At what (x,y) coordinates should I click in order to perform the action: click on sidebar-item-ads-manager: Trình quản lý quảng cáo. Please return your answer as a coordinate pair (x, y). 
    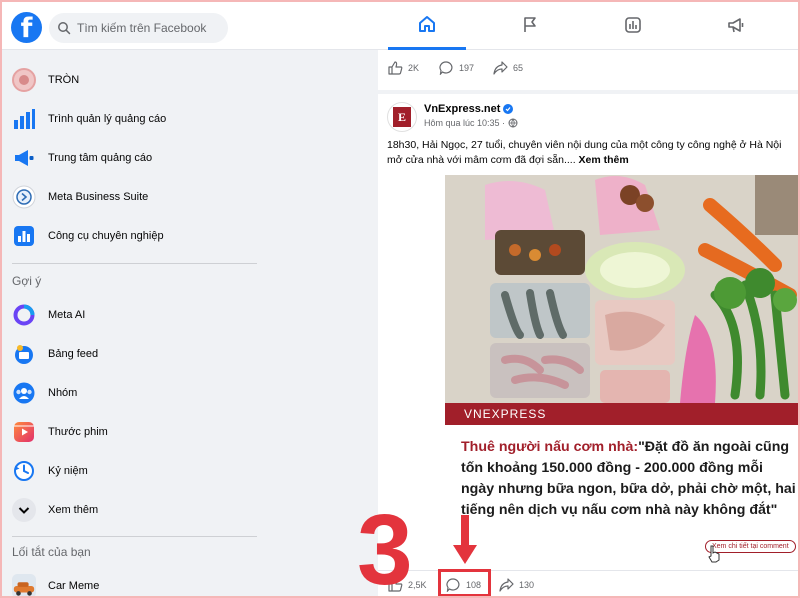
    Looking at the image, I should click on (134, 119).